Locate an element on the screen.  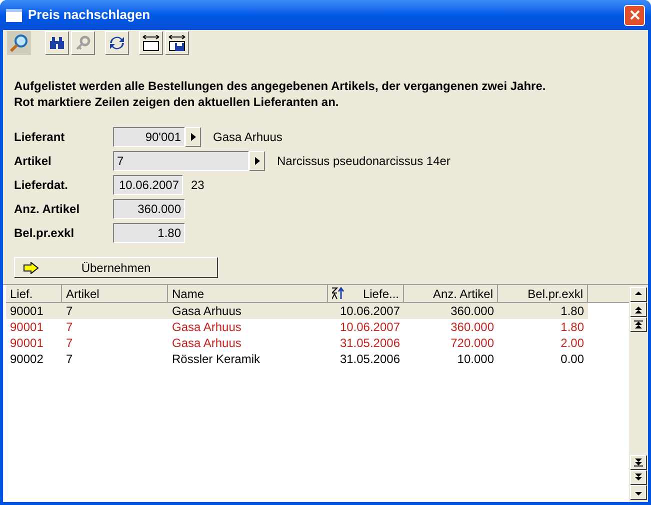
field-label: Artikel is located at coordinates (33, 161).